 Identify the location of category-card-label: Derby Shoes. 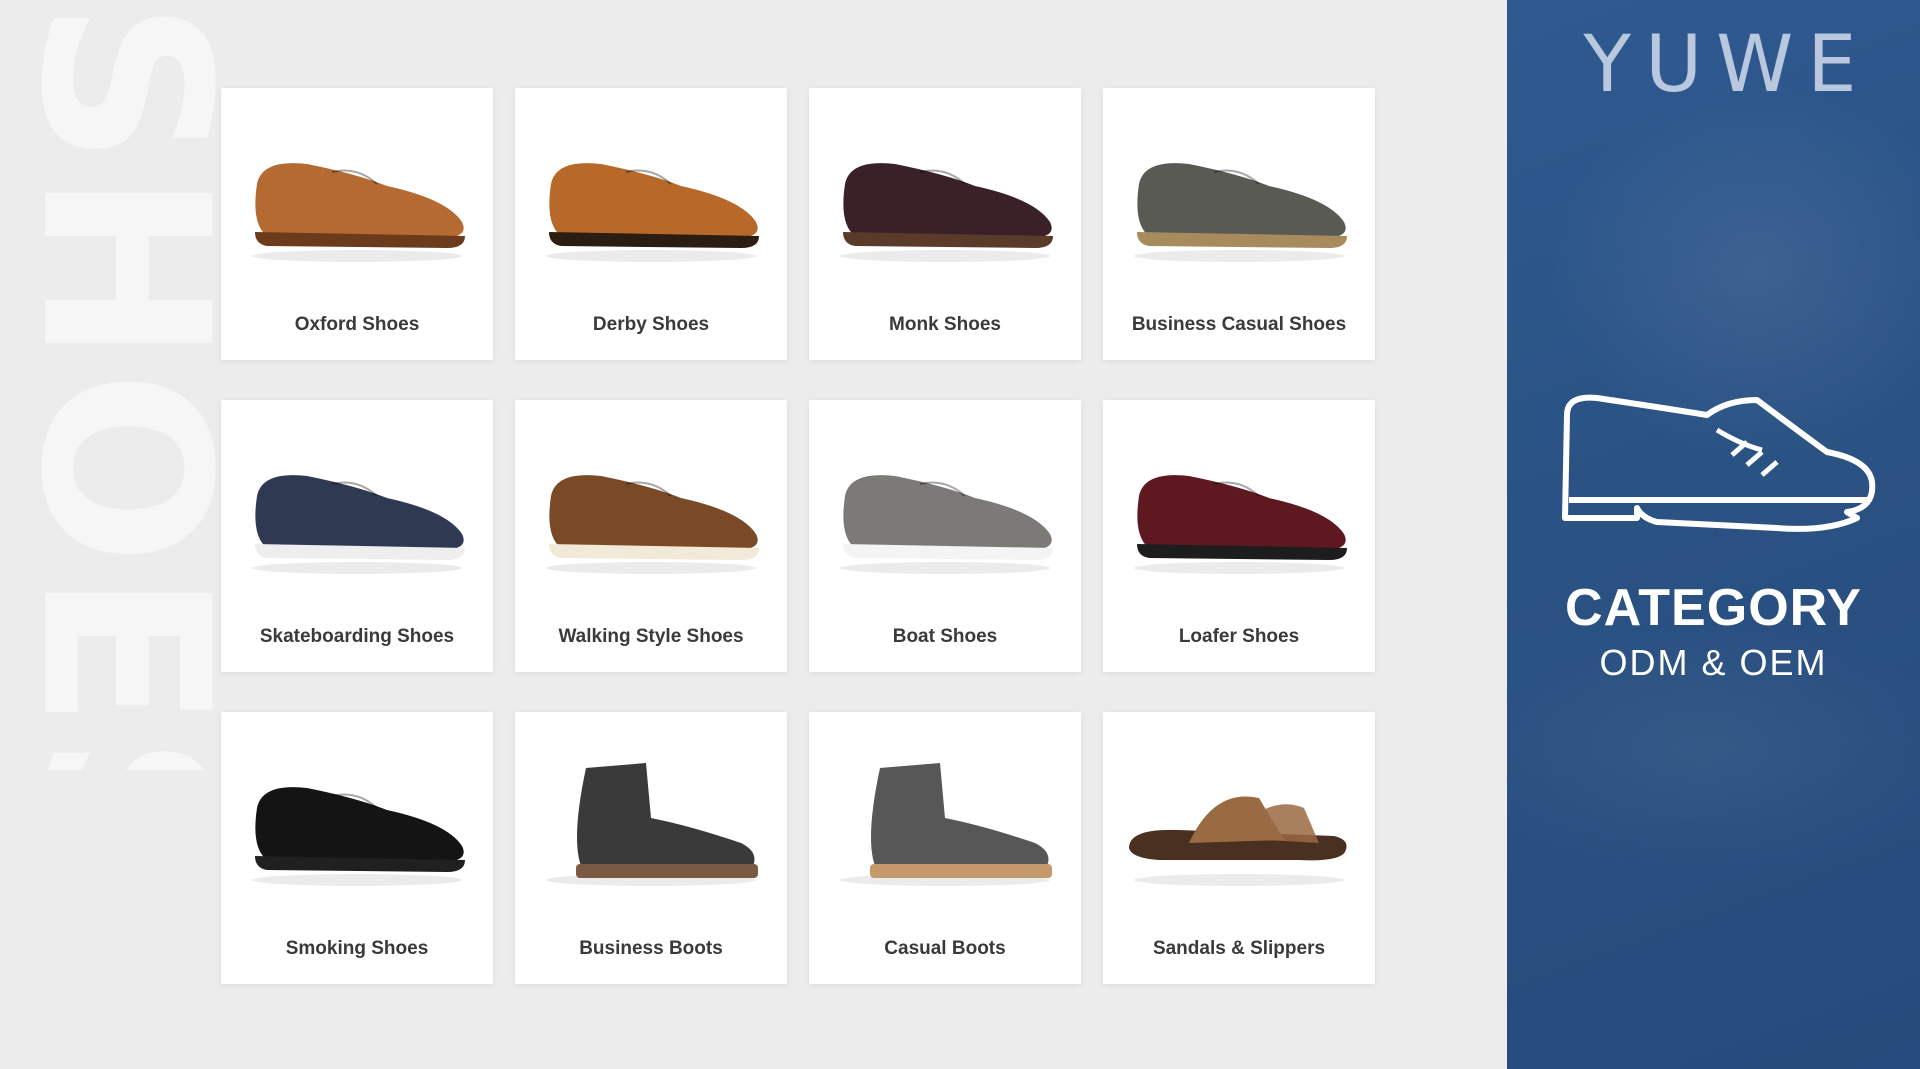
(651, 324).